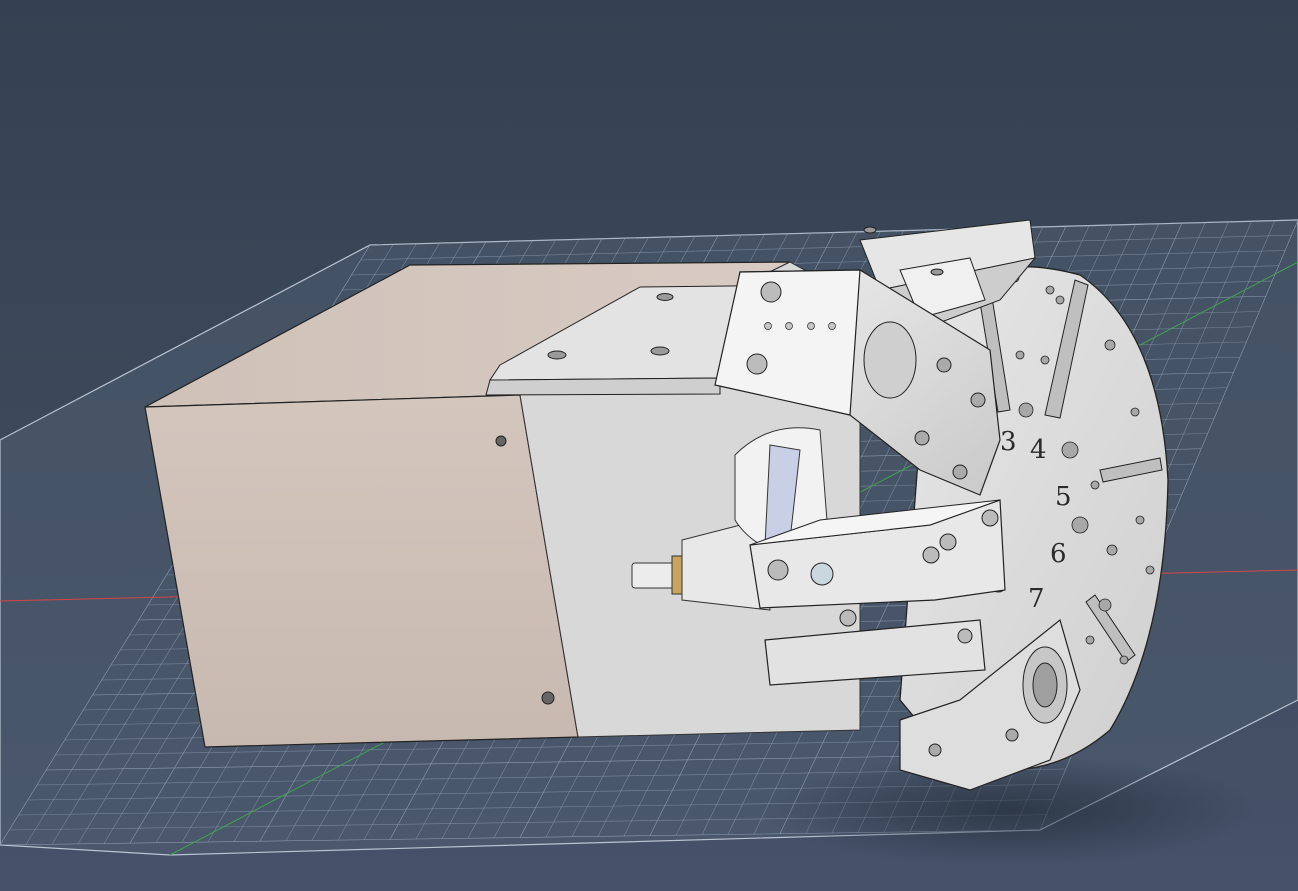 The image size is (1298, 891). Describe the element at coordinates (1063, 497) in the screenshot. I see `turret-station-label: 5` at that location.